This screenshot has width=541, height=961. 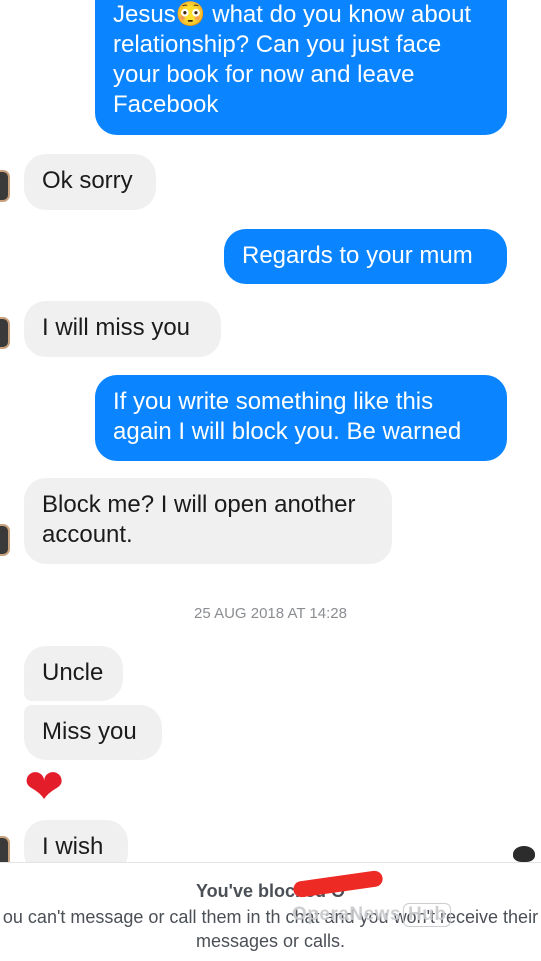 I want to click on message-bubble-incoming: Ok sorry, so click(x=90, y=182).